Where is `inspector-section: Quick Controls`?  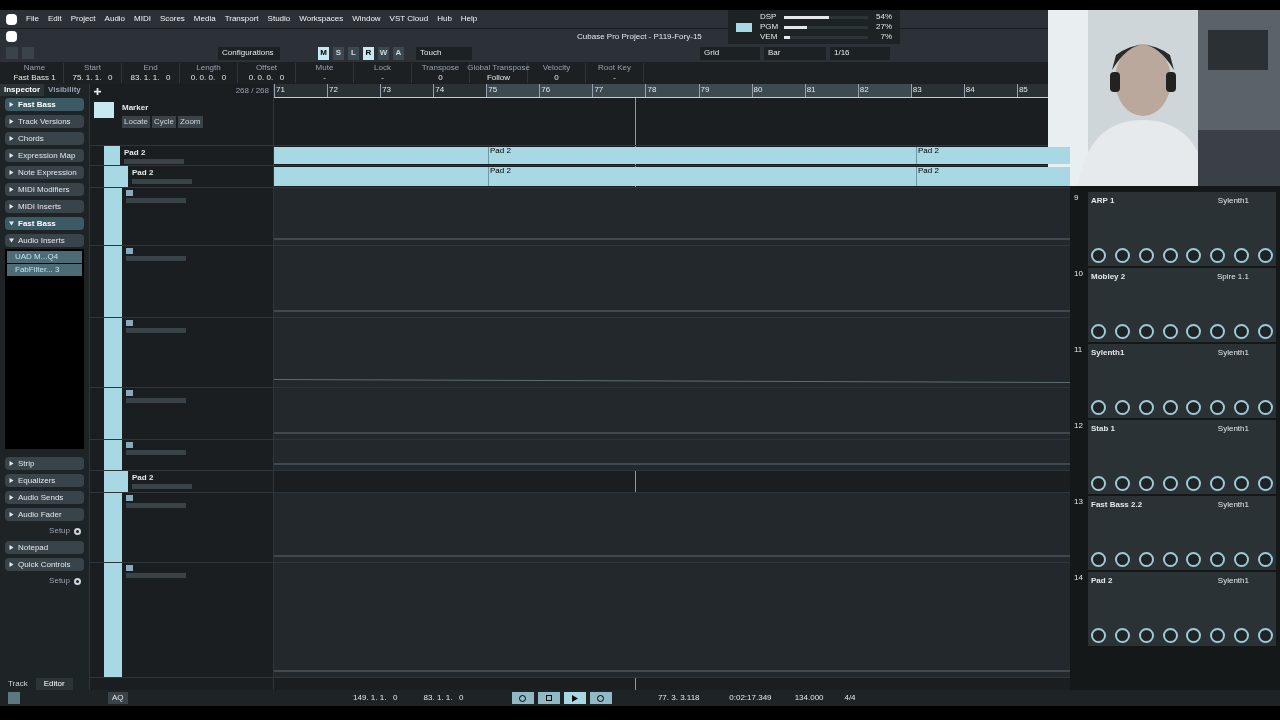 inspector-section: Quick Controls is located at coordinates (44, 564).